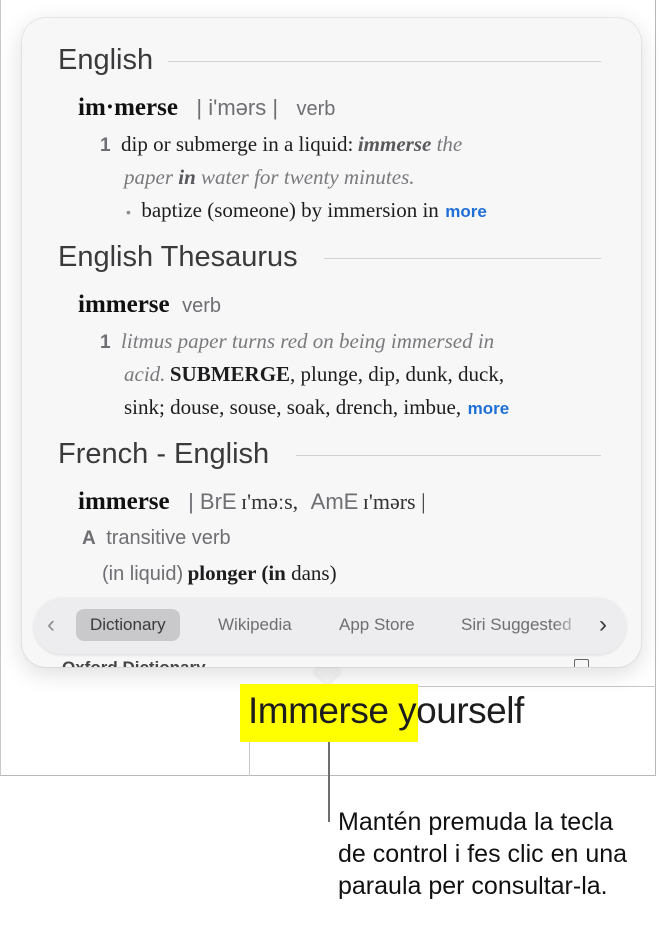 Image resolution: width=659 pixels, height=951 pixels. I want to click on tab-app-store: App Store, so click(377, 625).